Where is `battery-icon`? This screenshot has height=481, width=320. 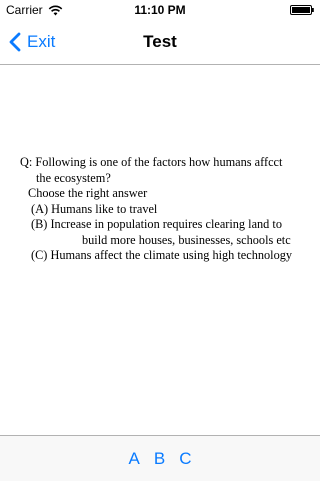
battery-icon is located at coordinates (302, 10).